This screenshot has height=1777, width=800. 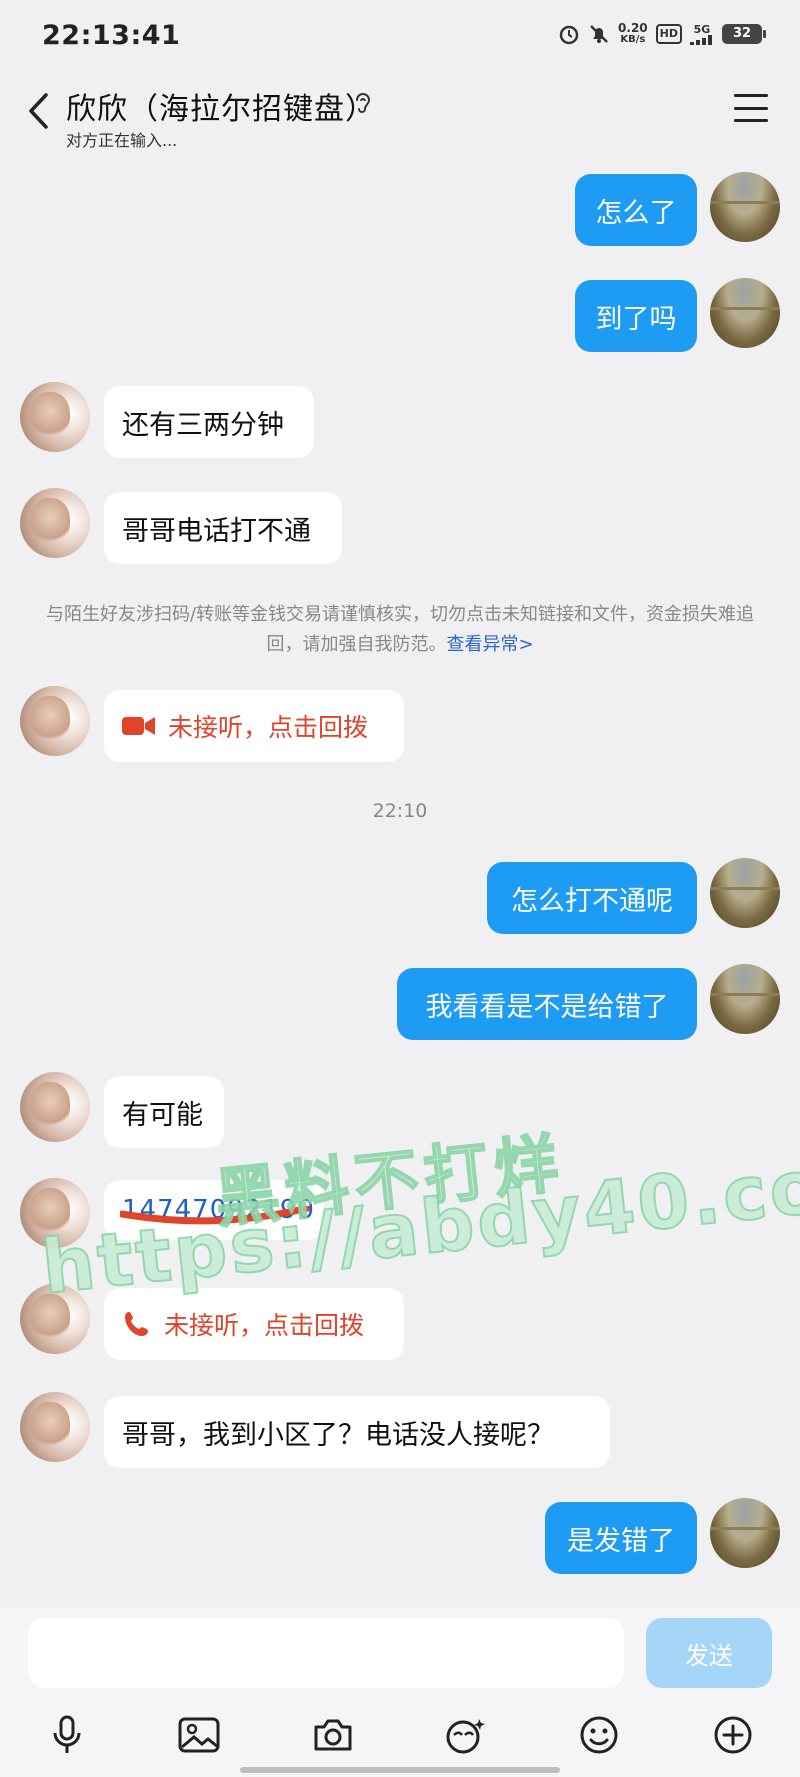 What do you see at coordinates (636, 213) in the screenshot?
I see `message-text: 怎么了` at bounding box center [636, 213].